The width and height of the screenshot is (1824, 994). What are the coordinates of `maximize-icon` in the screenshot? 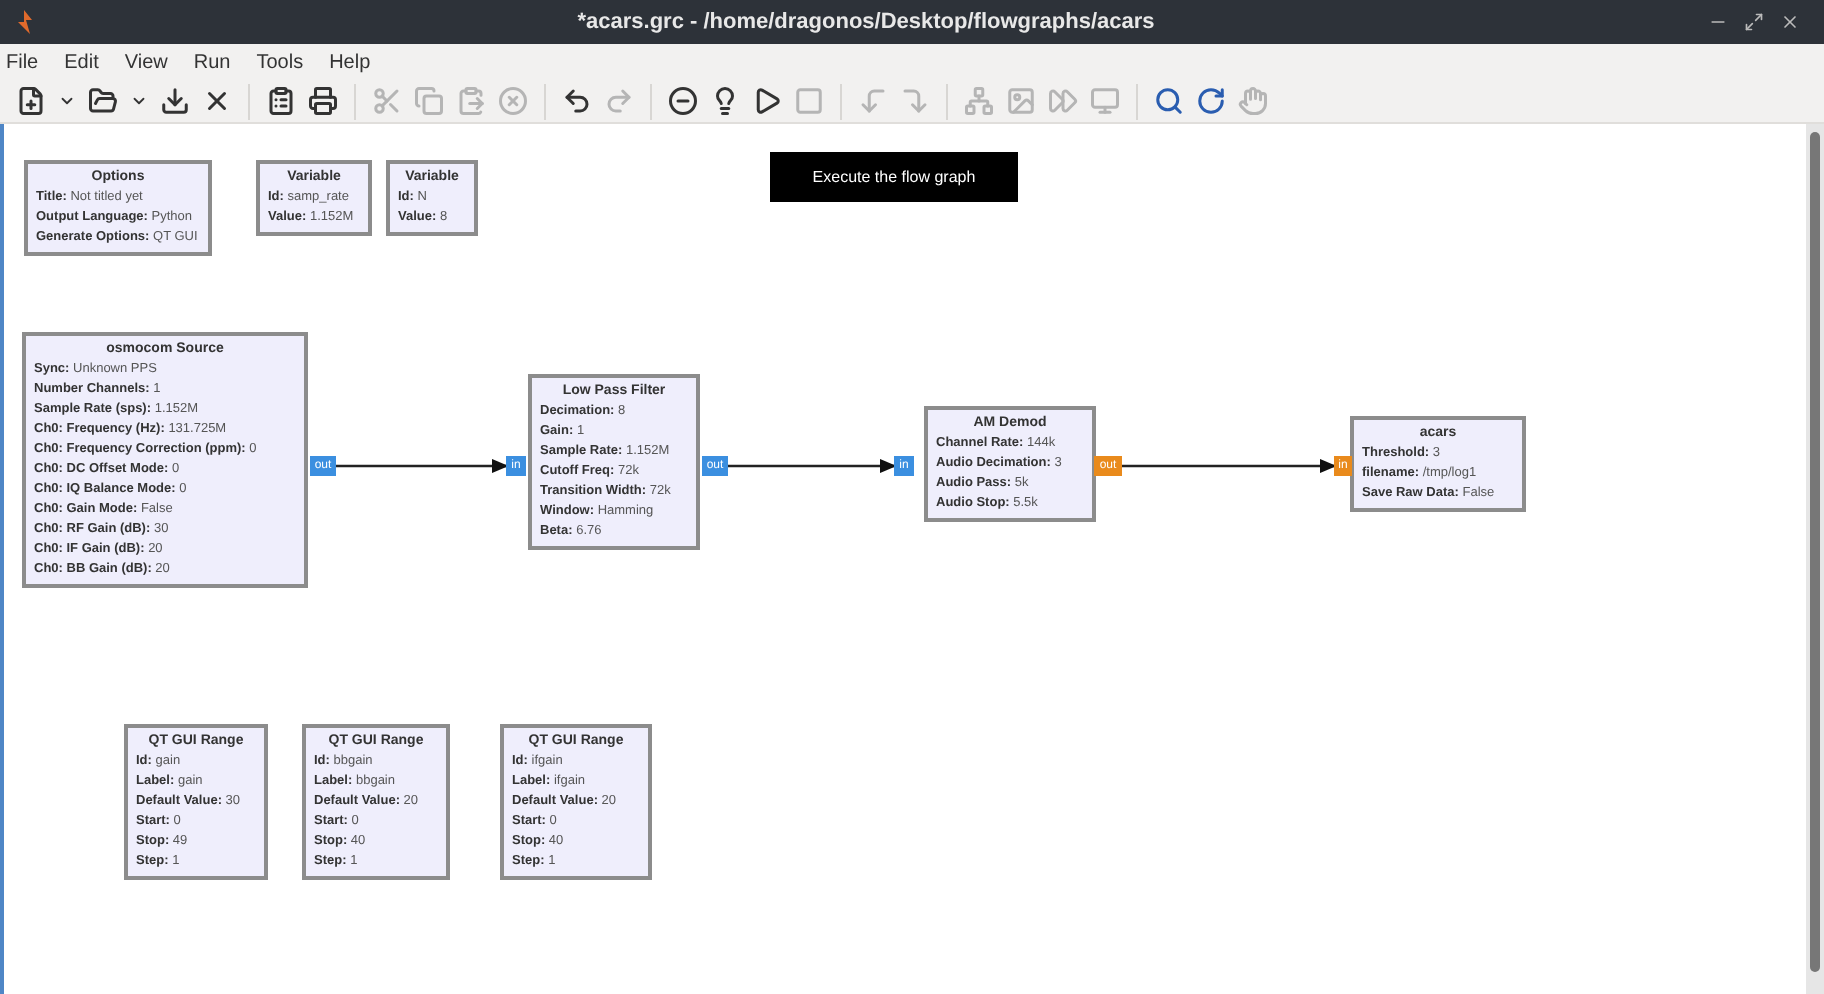 It's located at (1754, 22).